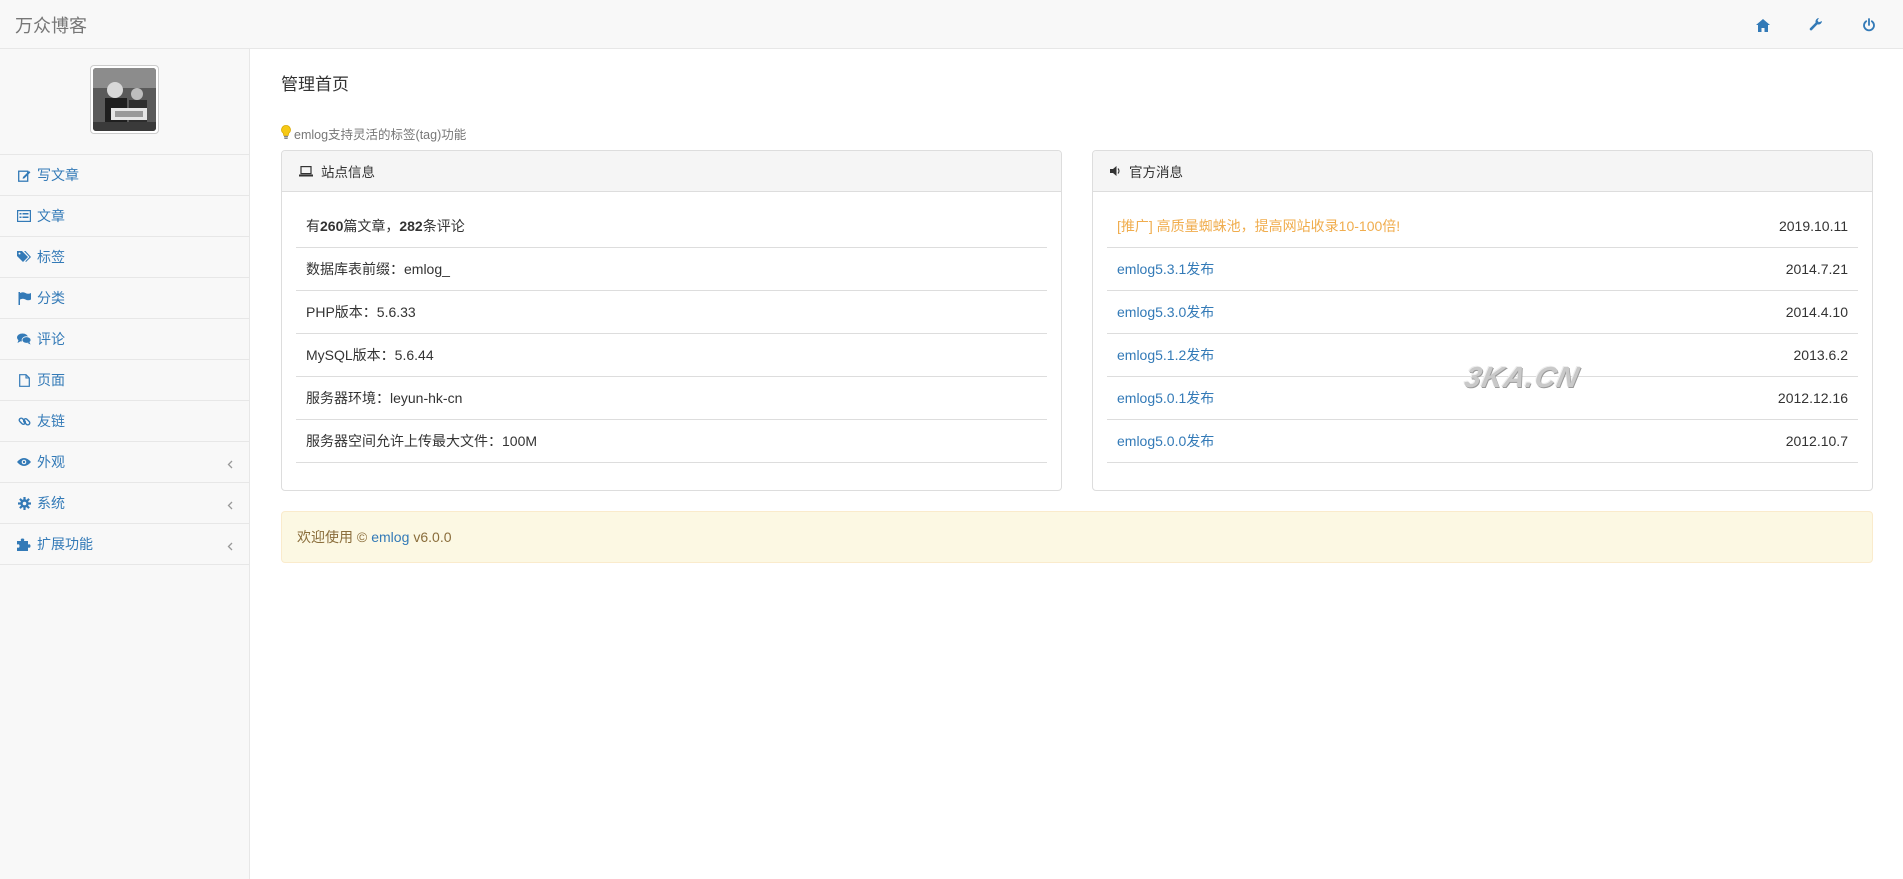  I want to click on sidebar-item-articles: 文章, so click(124, 216).